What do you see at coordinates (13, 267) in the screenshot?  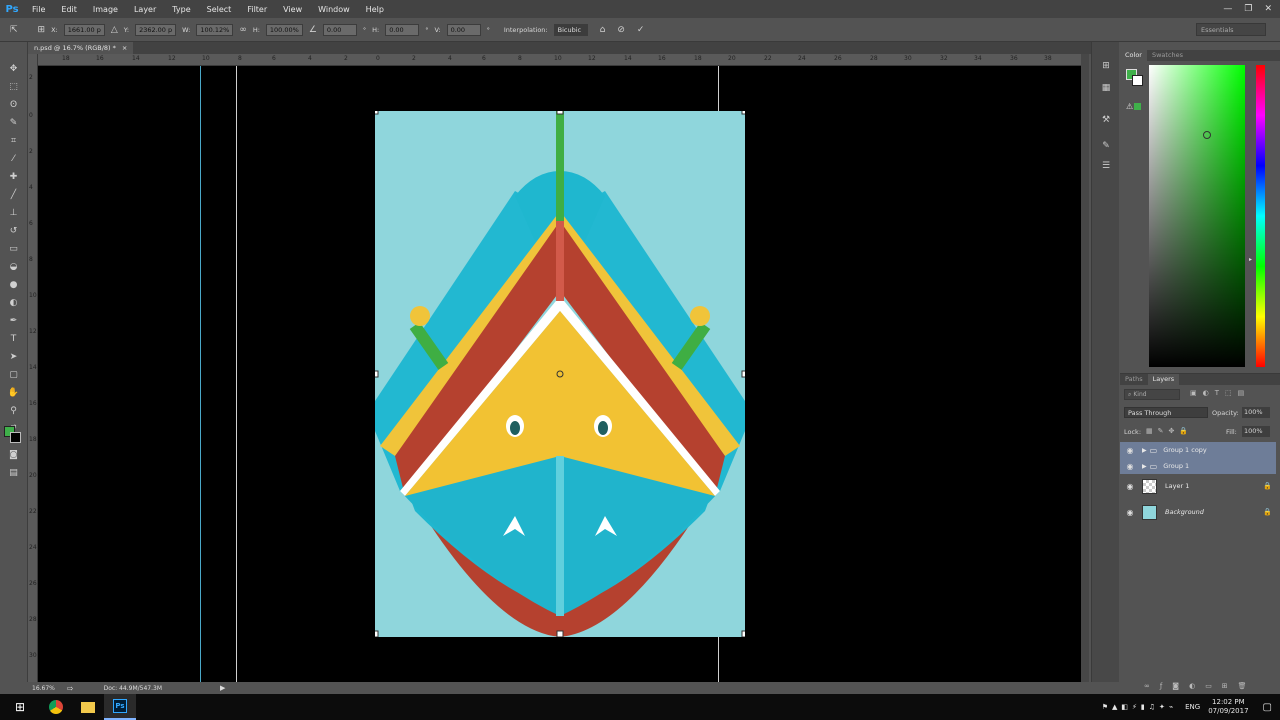 I see `paint-bucket-tool-icon: ◒` at bounding box center [13, 267].